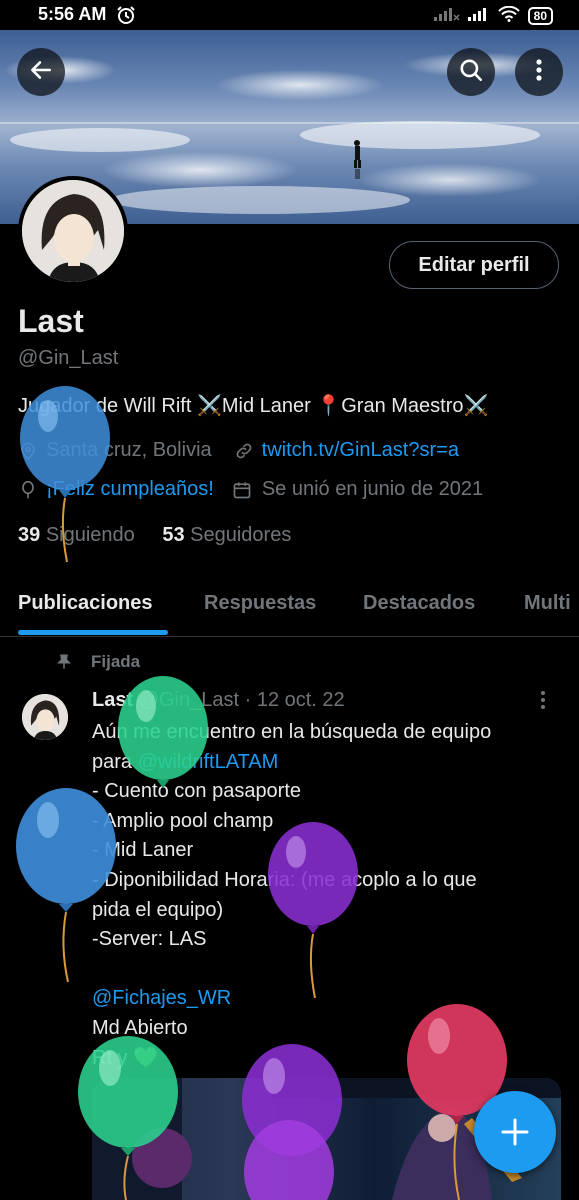  I want to click on battery-indicator: 80, so click(540, 15).